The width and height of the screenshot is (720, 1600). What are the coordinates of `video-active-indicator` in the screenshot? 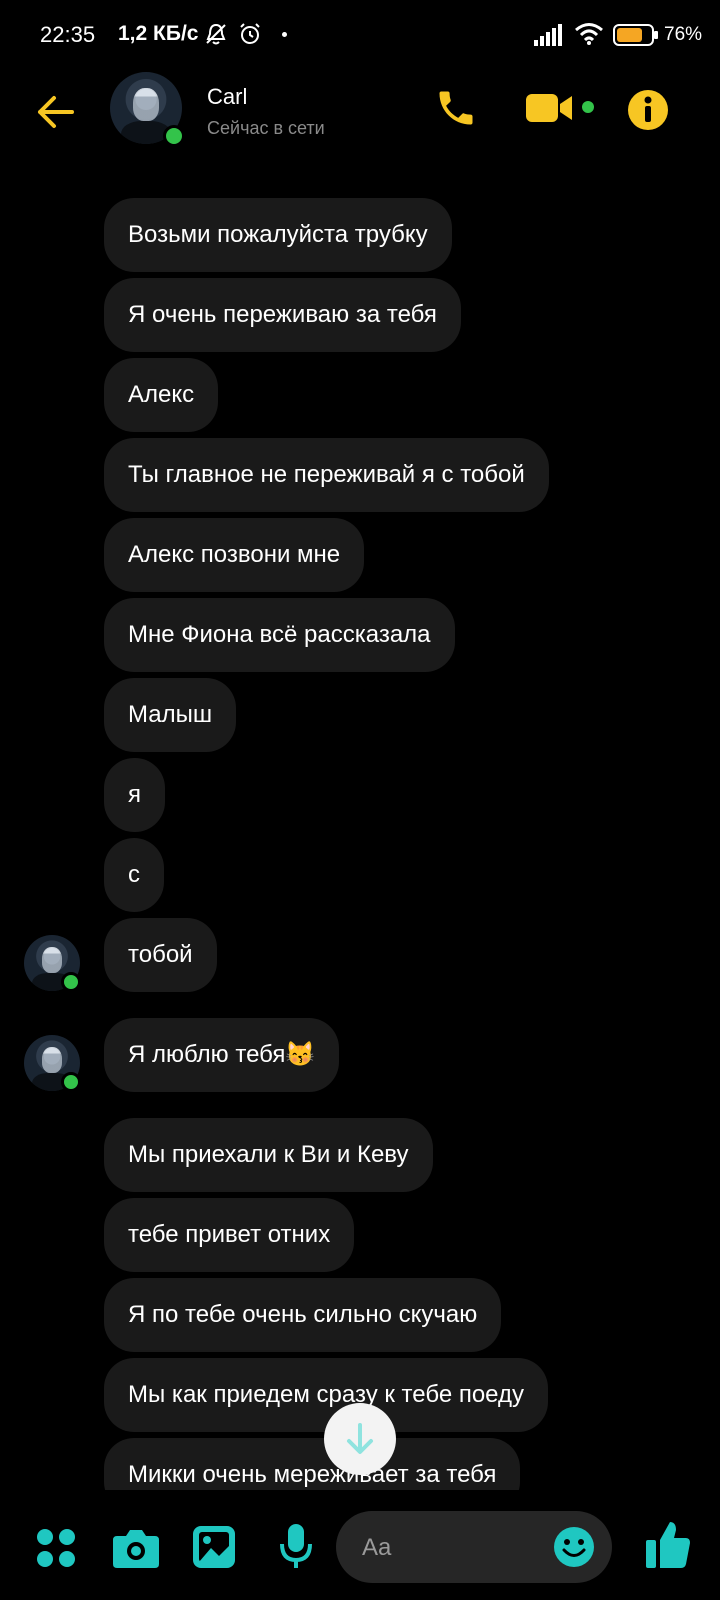 It's located at (588, 107).